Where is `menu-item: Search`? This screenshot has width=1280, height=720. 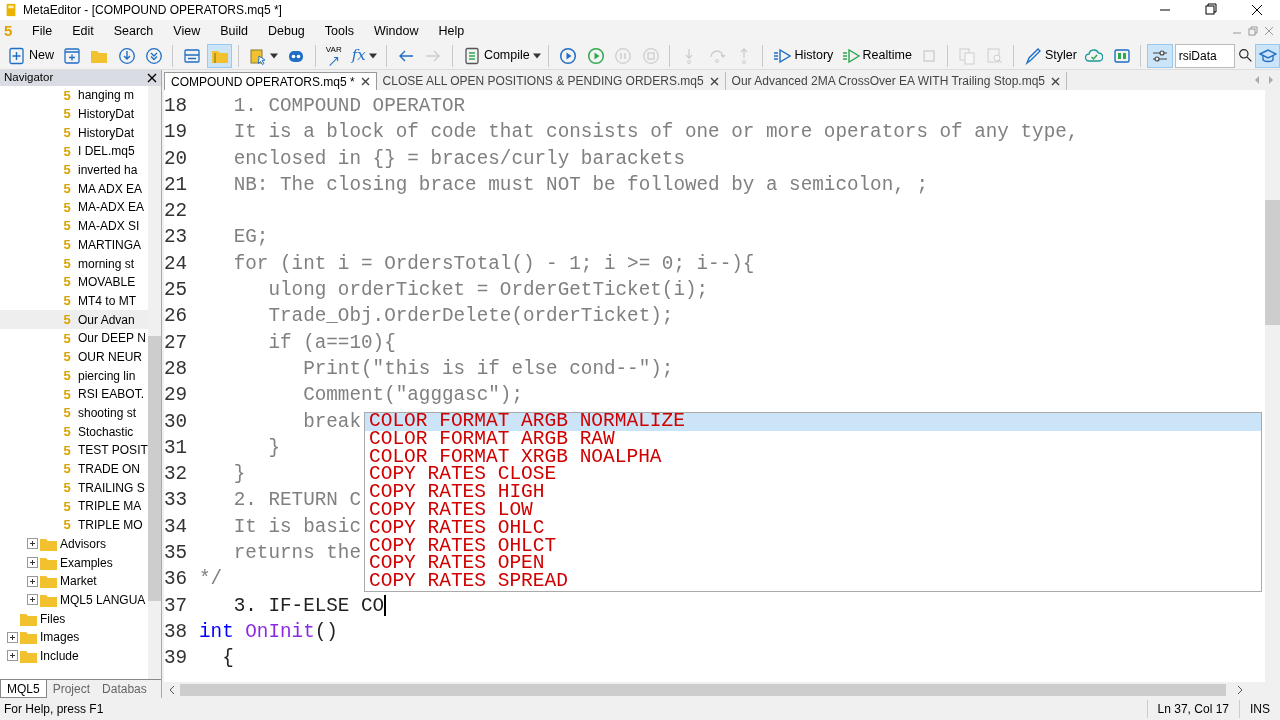 menu-item: Search is located at coordinates (133, 31).